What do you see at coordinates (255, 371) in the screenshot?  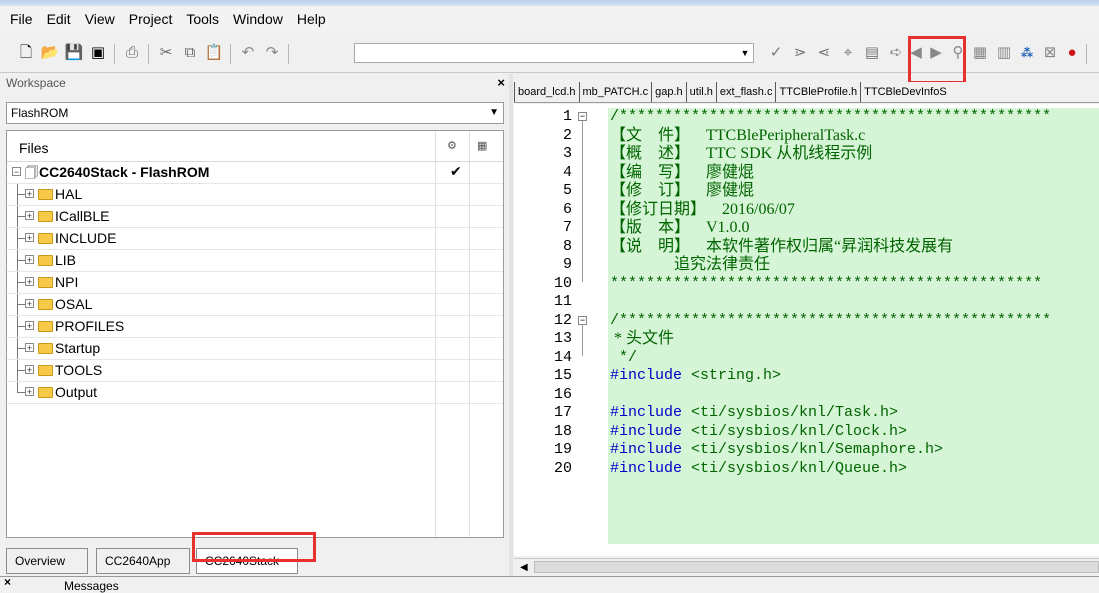 I see `tree-row-folder: + TOOLS` at bounding box center [255, 371].